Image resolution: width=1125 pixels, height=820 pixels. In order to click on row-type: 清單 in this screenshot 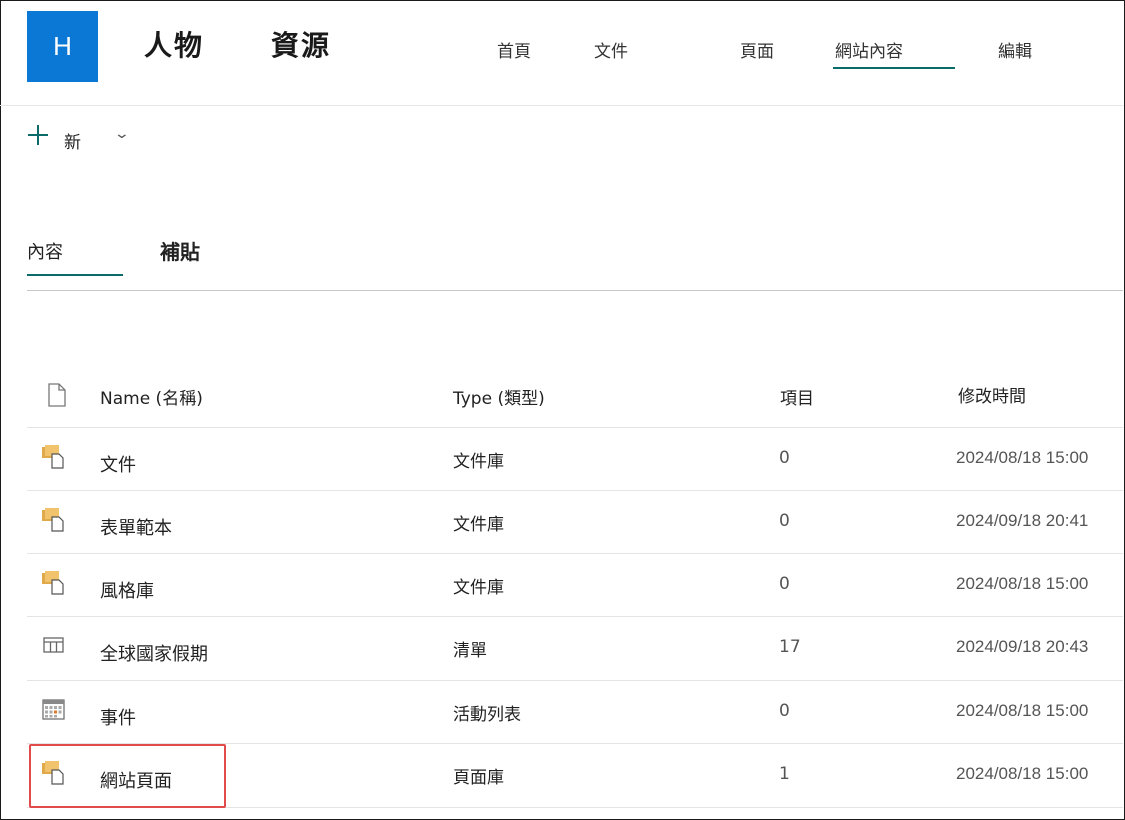, I will do `click(470, 651)`.